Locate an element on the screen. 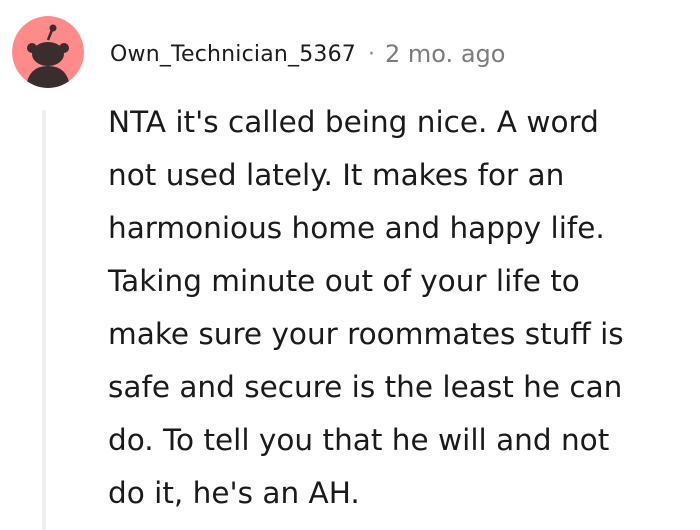 This screenshot has height=530, width=700. username-link: Own_Technician_5367 is located at coordinates (233, 54).